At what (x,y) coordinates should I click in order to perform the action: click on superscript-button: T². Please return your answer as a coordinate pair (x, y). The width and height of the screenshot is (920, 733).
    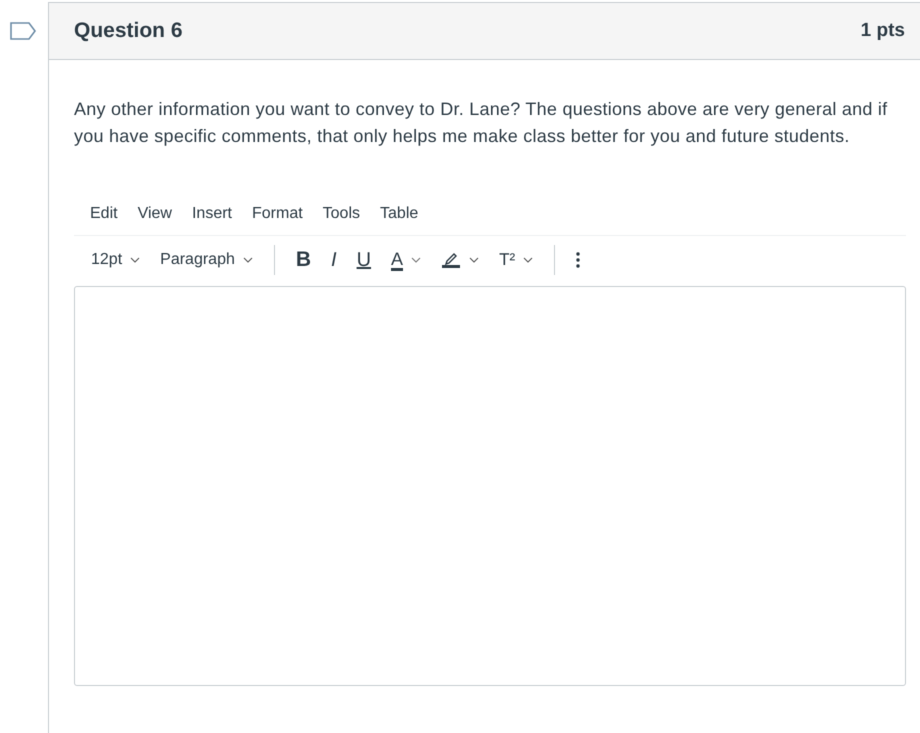
    Looking at the image, I should click on (516, 260).